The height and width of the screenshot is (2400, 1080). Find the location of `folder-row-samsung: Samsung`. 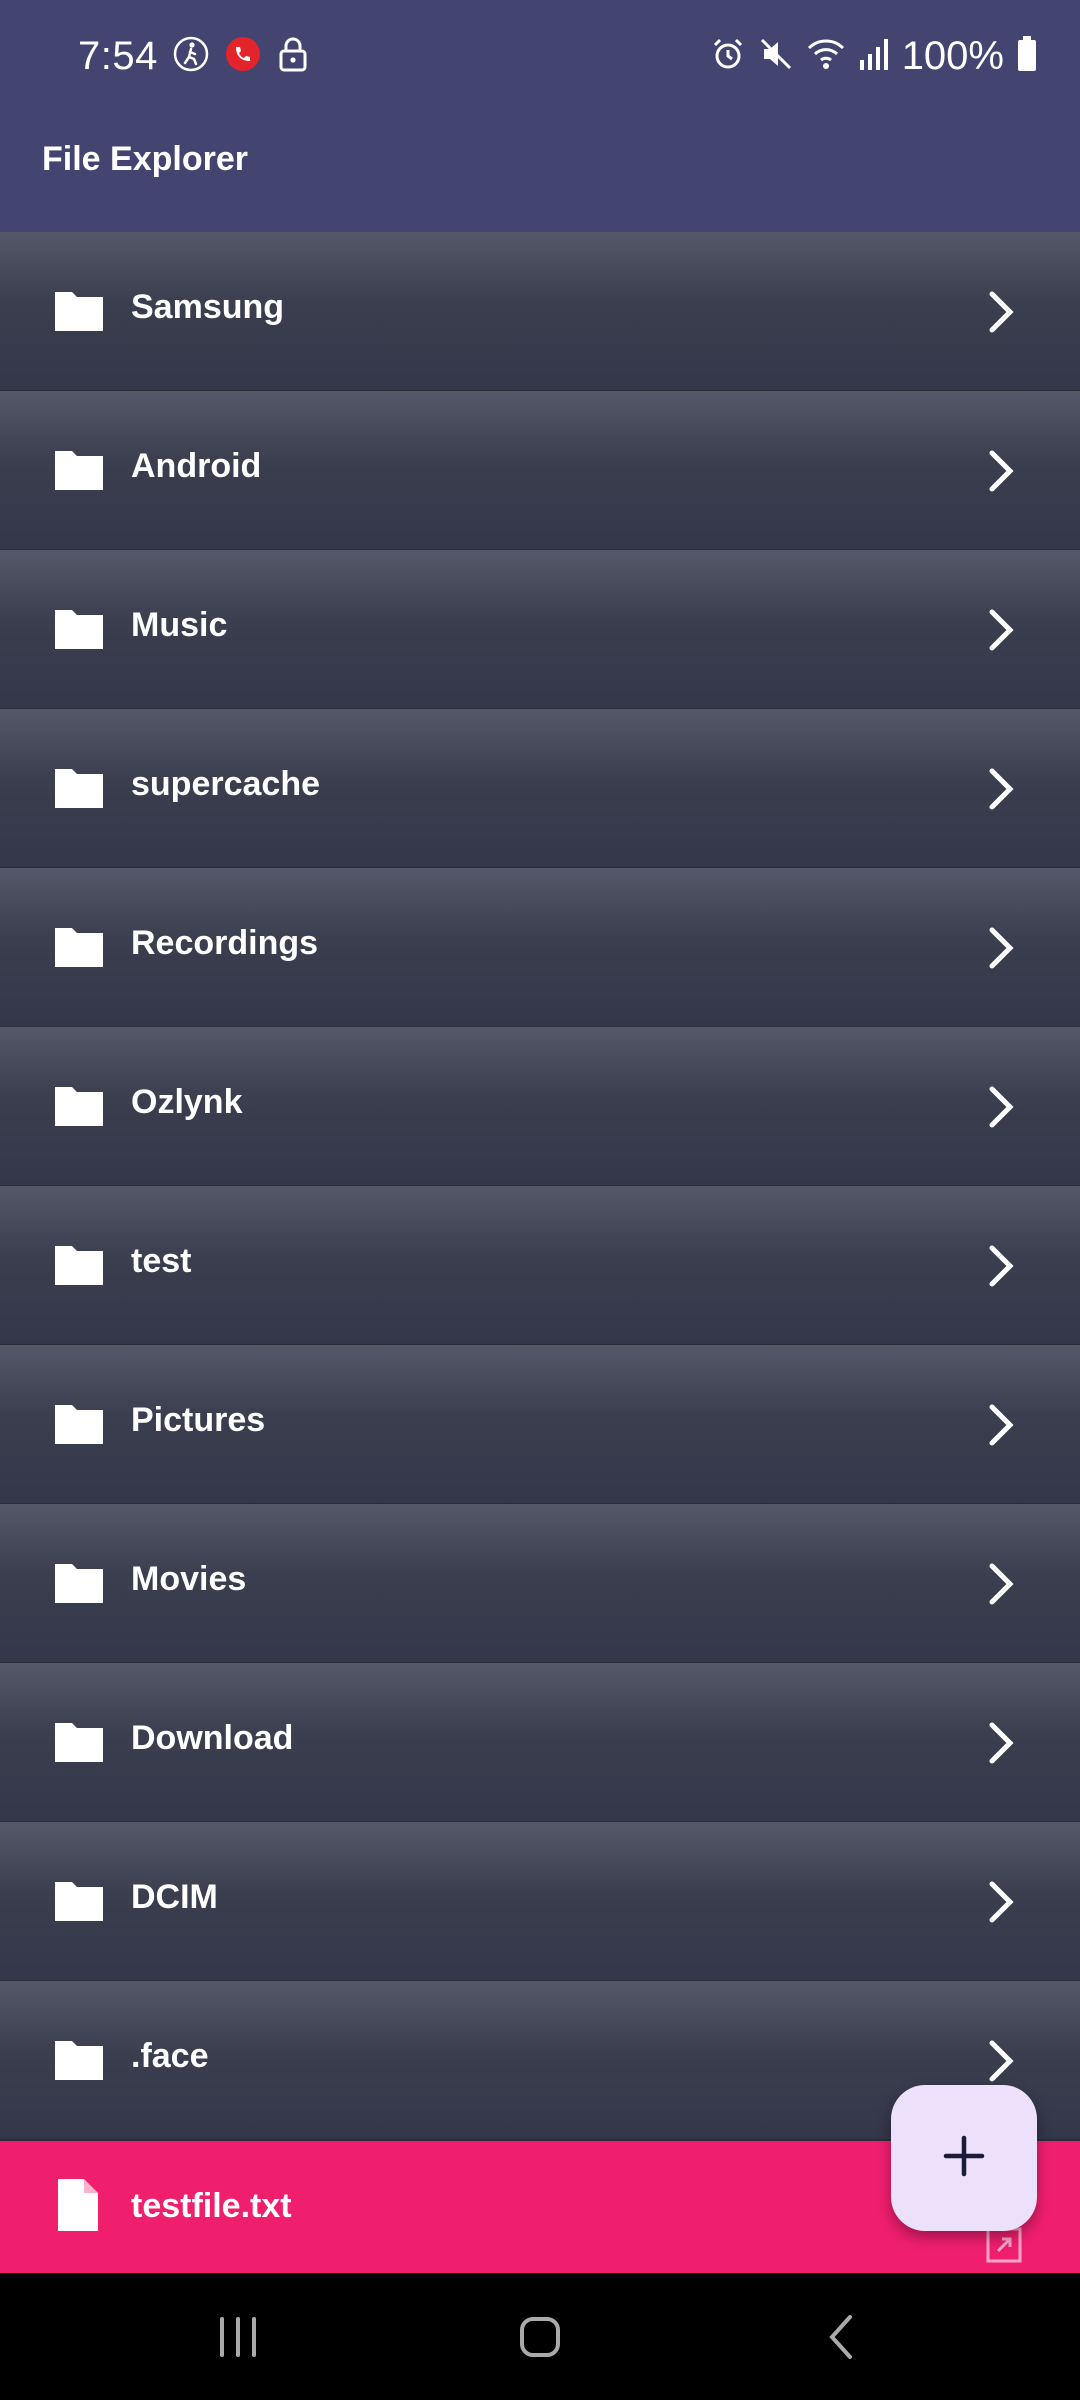

folder-row-samsung: Samsung is located at coordinates (540, 311).